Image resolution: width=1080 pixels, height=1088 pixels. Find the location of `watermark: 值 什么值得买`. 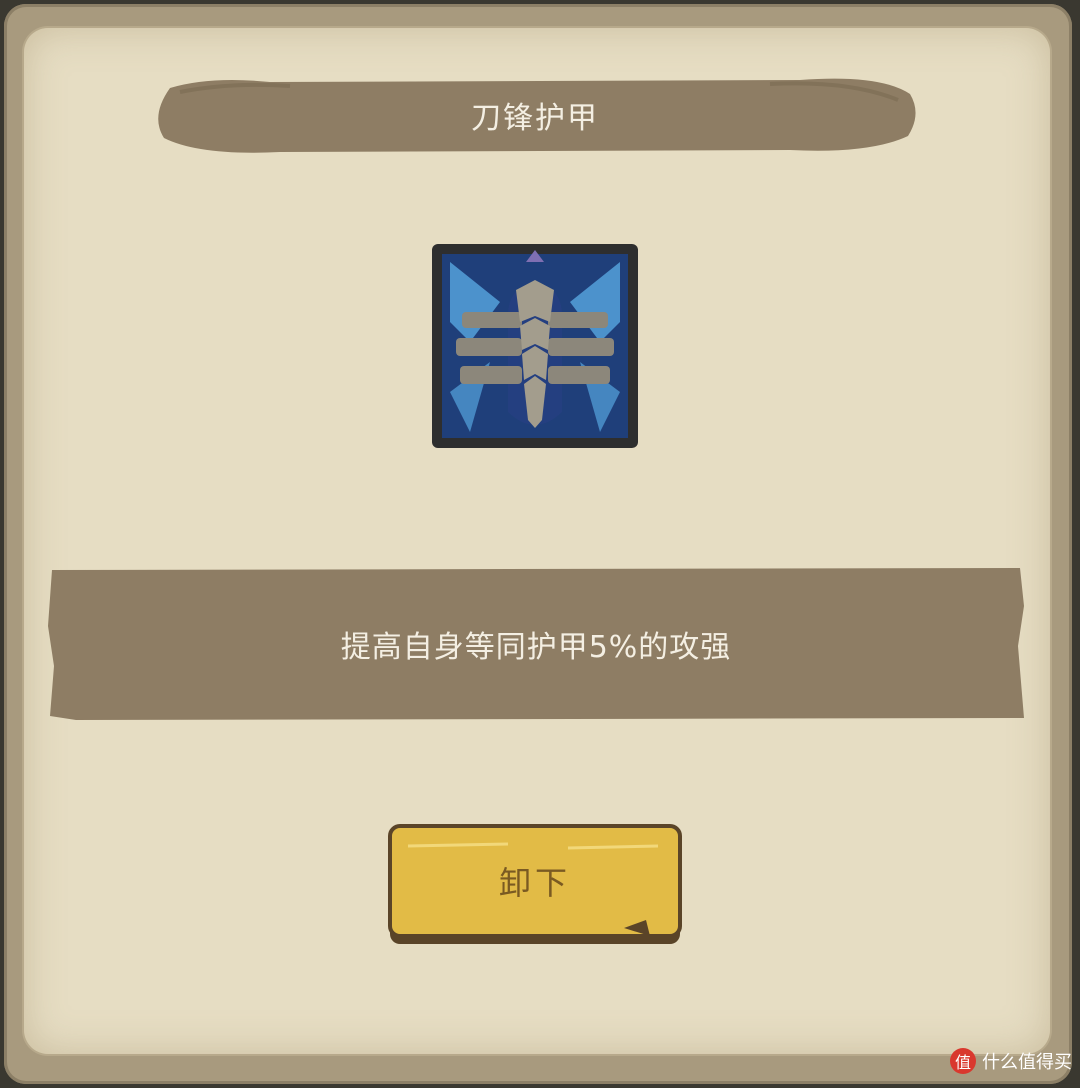

watermark: 值 什么值得买 is located at coordinates (1011, 1061).